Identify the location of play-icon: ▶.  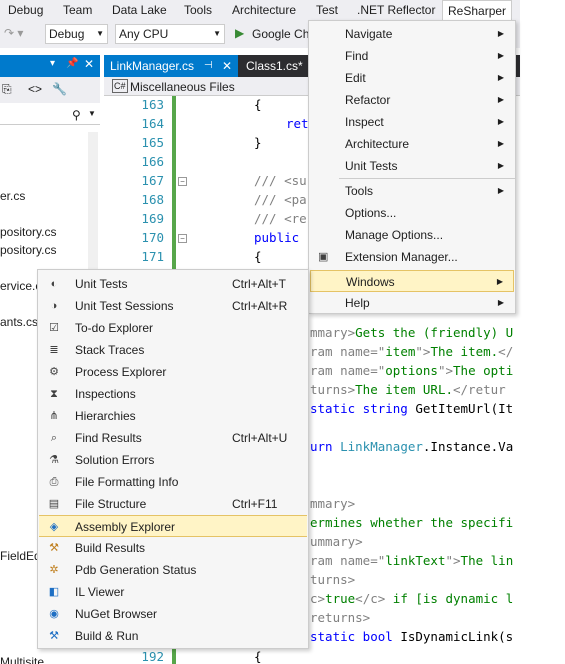
(239, 33).